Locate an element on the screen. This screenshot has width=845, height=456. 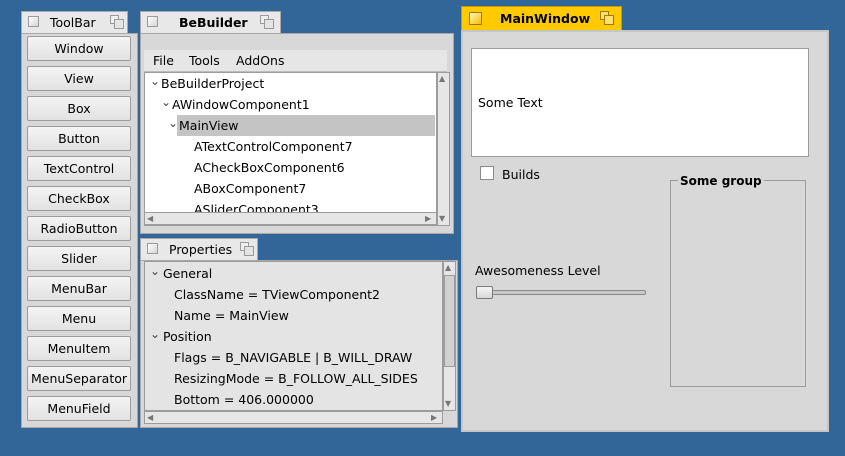
tree-row: ⌄ AWindowComponent1 is located at coordinates (290, 104).